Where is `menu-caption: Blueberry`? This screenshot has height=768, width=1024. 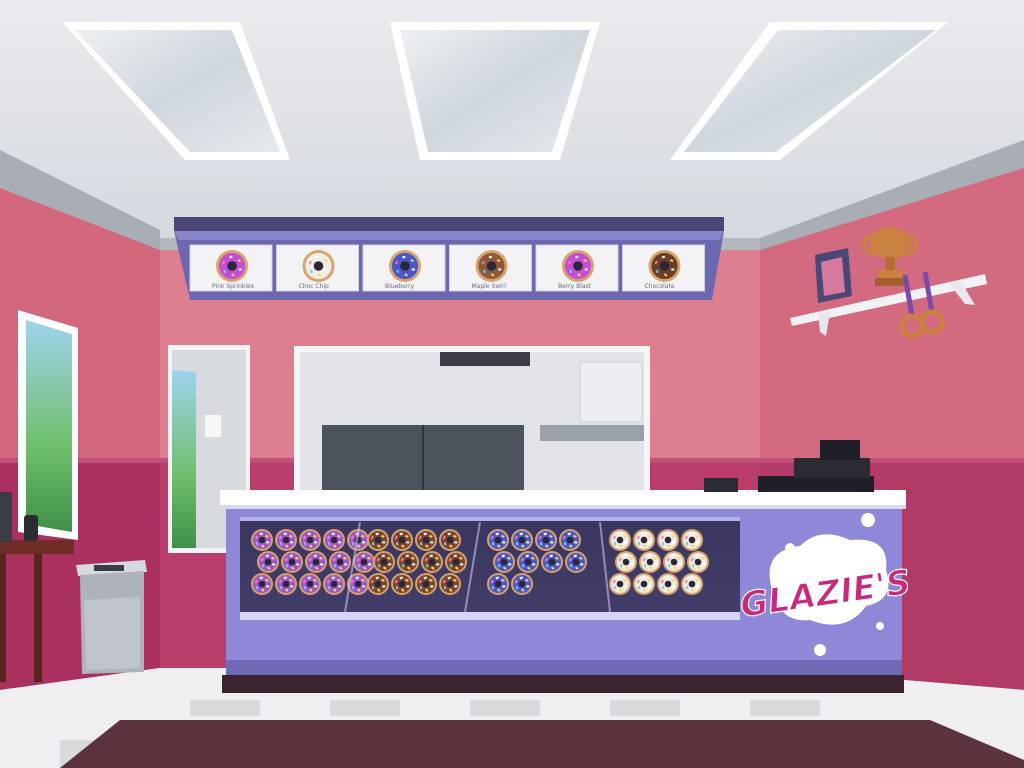 menu-caption: Blueberry is located at coordinates (400, 286).